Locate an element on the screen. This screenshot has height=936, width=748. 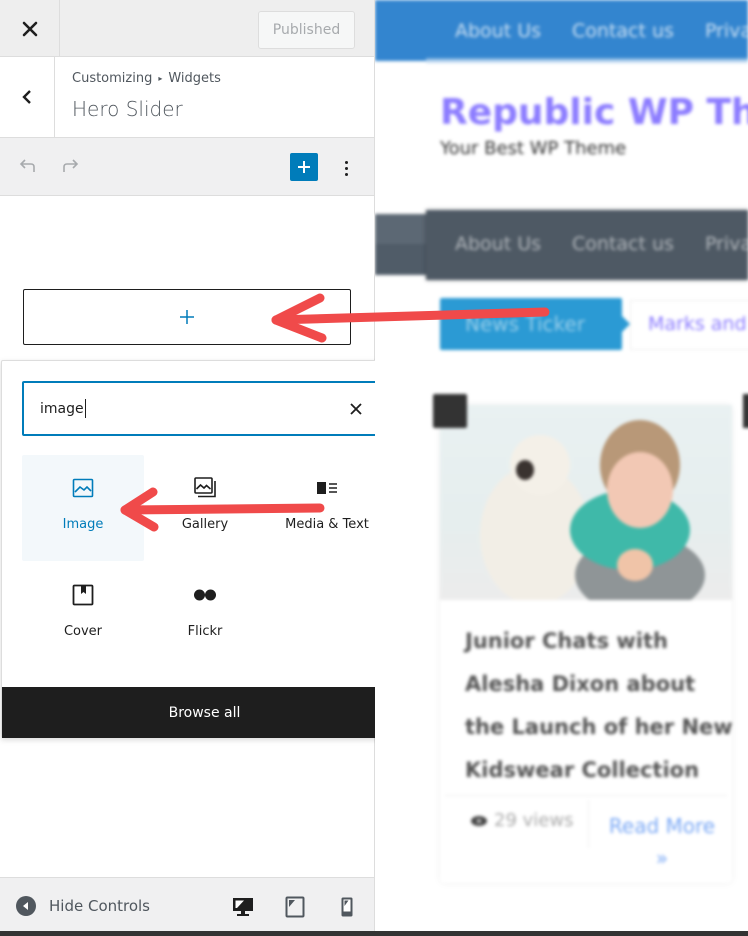
breadcrumb: Customizing ▸ Widgets is located at coordinates (146, 78).